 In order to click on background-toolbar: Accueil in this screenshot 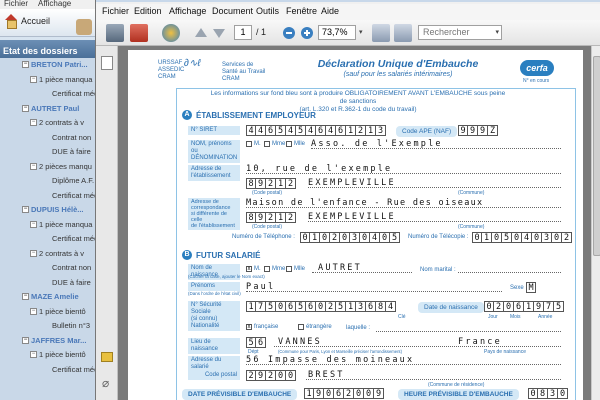, I will do `click(50, 23)`.